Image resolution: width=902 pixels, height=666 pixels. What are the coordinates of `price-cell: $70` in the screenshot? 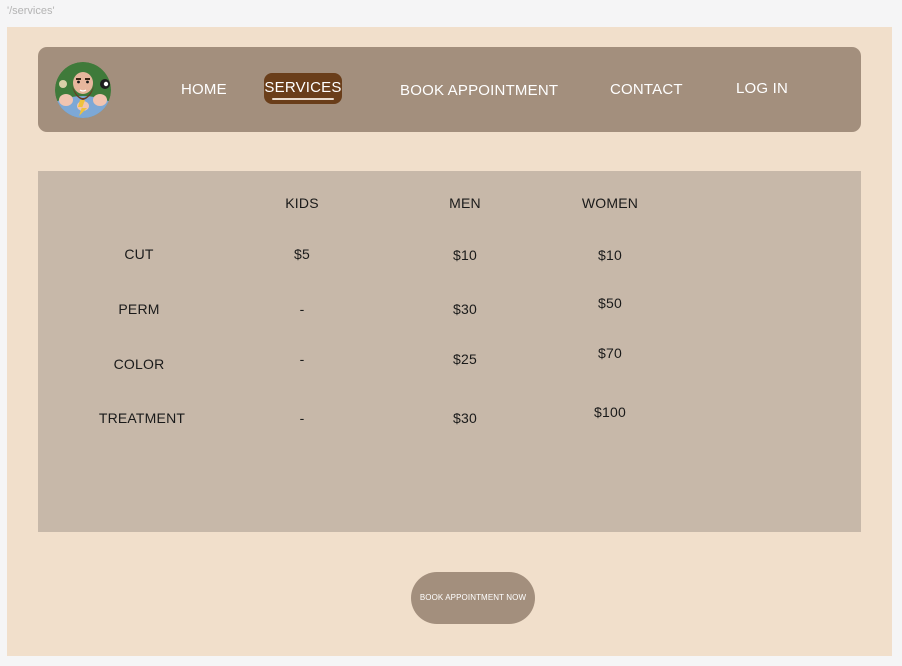 It's located at (610, 353).